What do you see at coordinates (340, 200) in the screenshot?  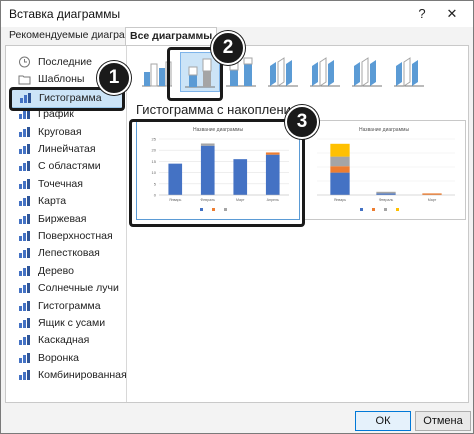 I see `x-tick-label: Январь` at bounding box center [340, 200].